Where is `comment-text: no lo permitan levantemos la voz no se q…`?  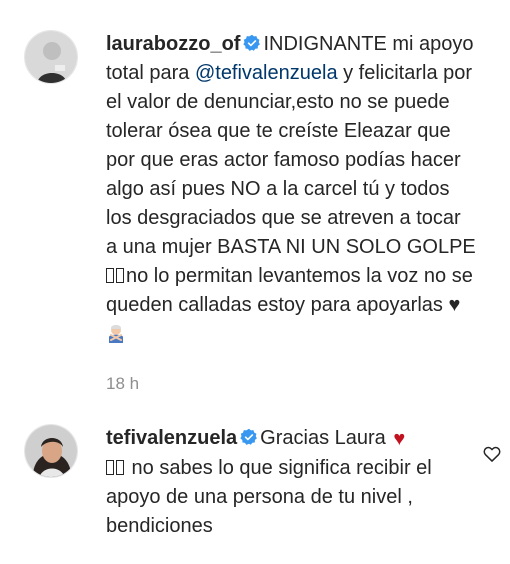
comment-text: no lo permitan levantemos la voz no se q… is located at coordinates (289, 290).